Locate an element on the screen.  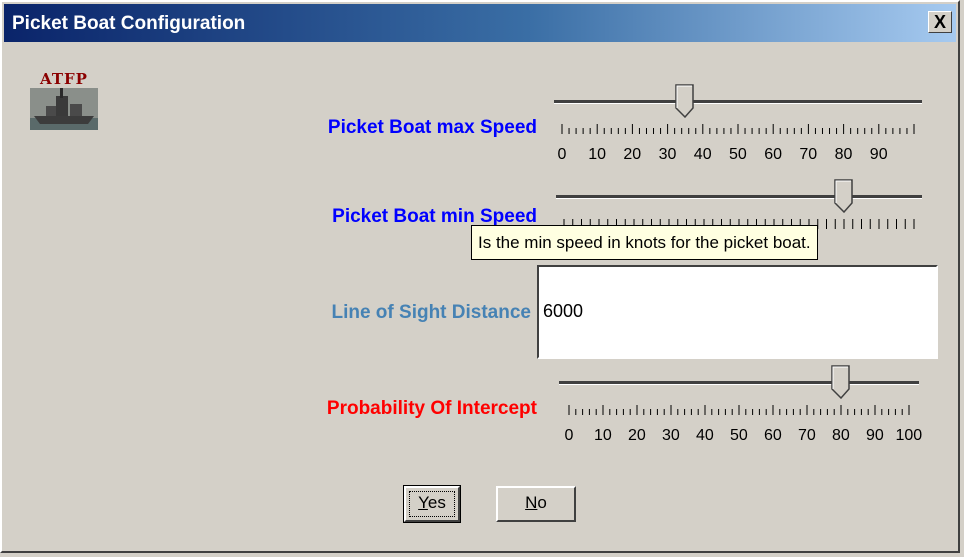
probability-slider: 0 10 20 30 40 50 60 70 80 90 100 is located at coordinates (740, 405).